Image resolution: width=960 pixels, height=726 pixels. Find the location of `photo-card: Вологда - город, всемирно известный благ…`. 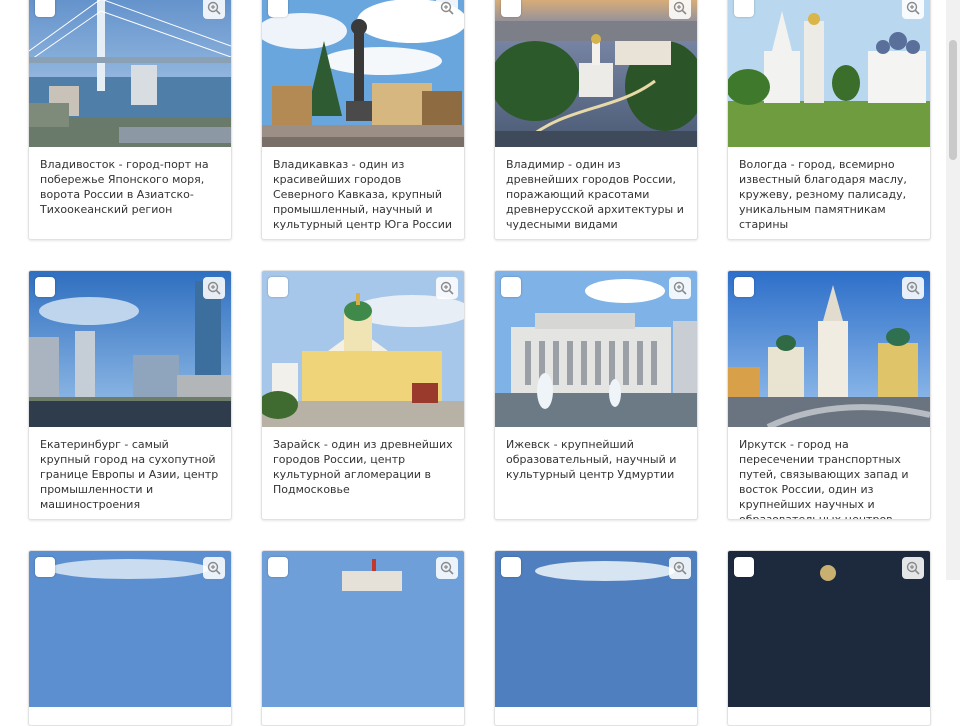

photo-card: Вологда - город, всемирно известный благ… is located at coordinates (829, 120).